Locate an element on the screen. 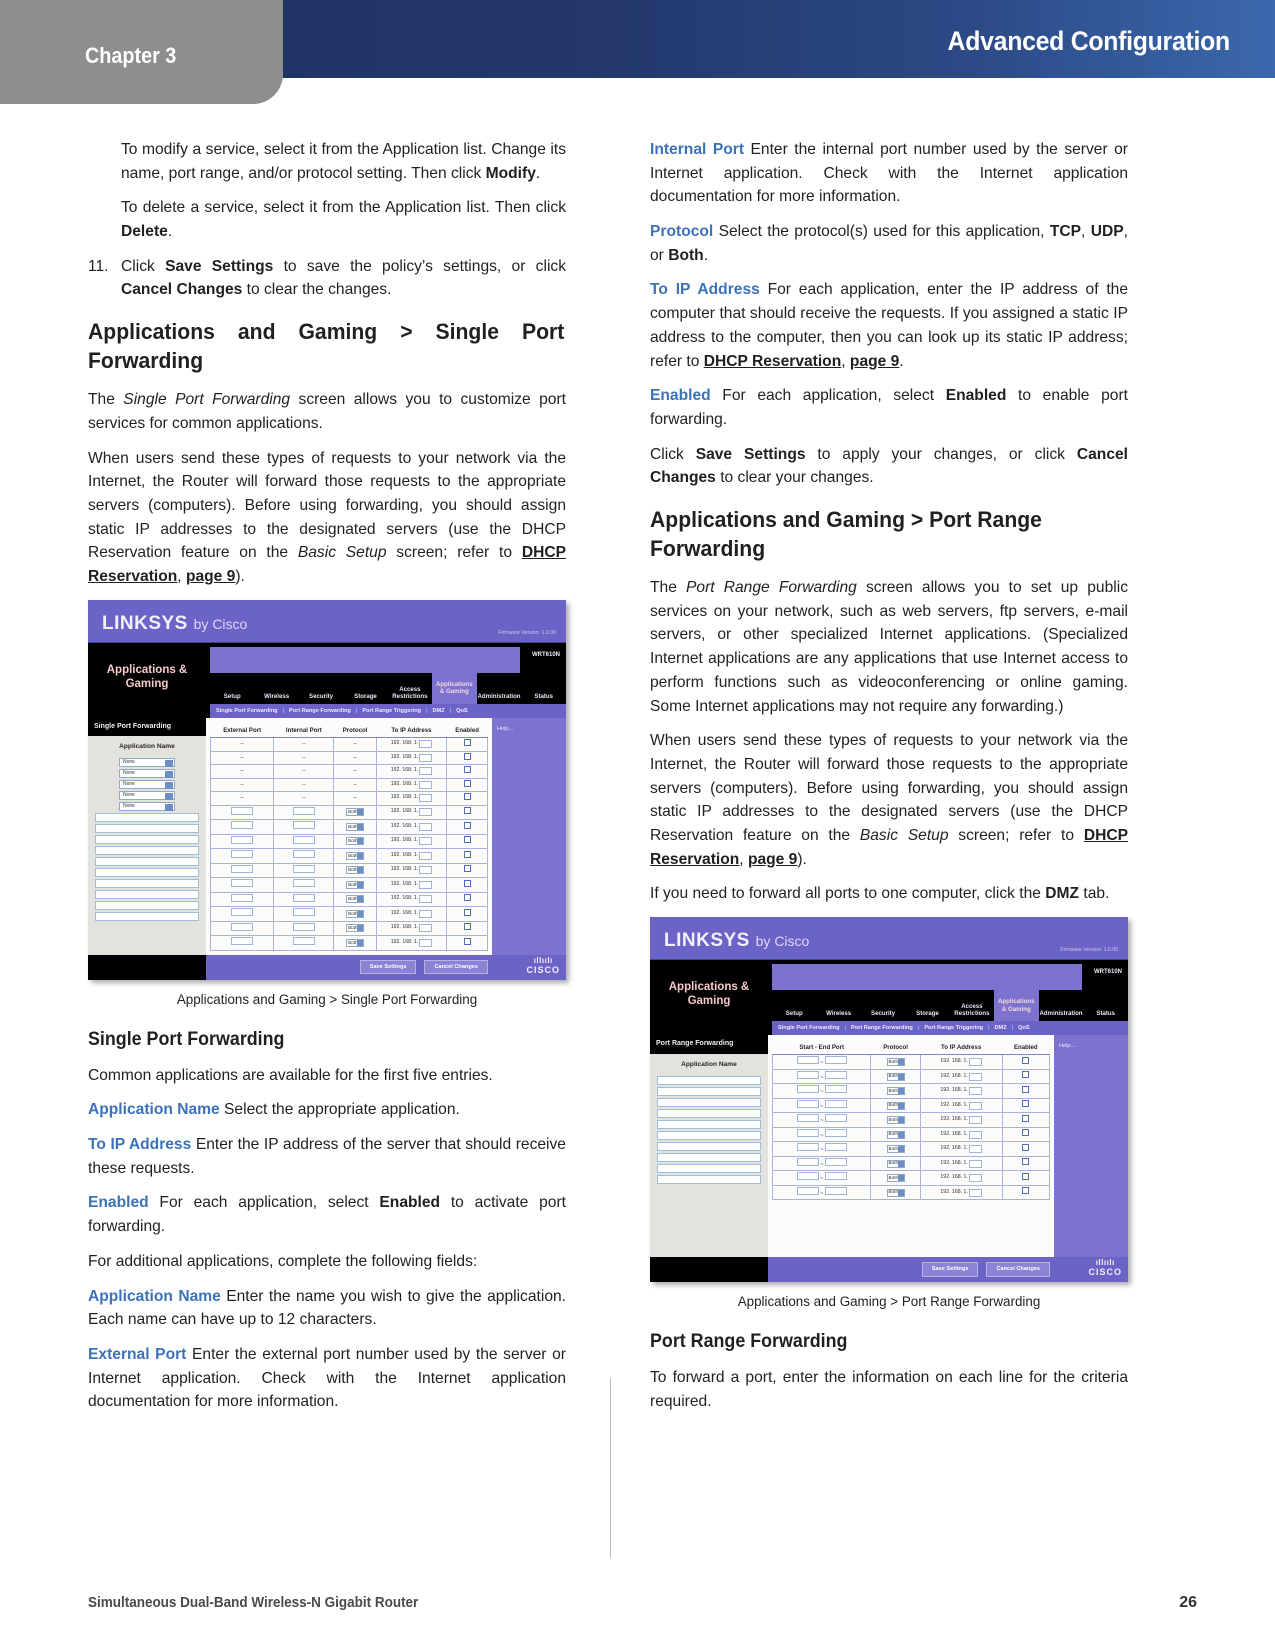  tab-applications-and-gaming: Applications & Gaming is located at coordinates (454, 688).